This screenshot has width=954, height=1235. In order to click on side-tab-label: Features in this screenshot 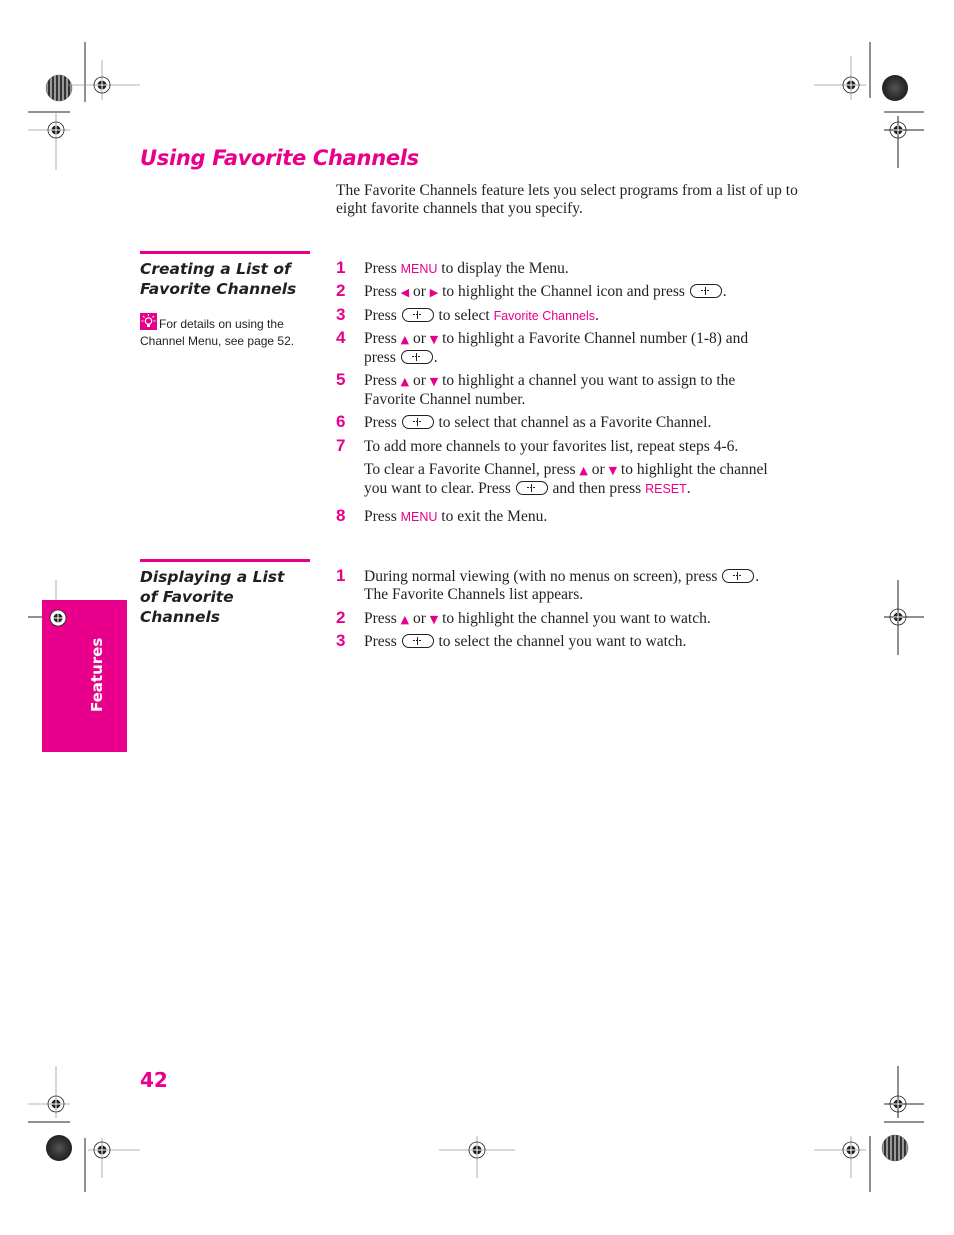, I will do `click(97, 674)`.